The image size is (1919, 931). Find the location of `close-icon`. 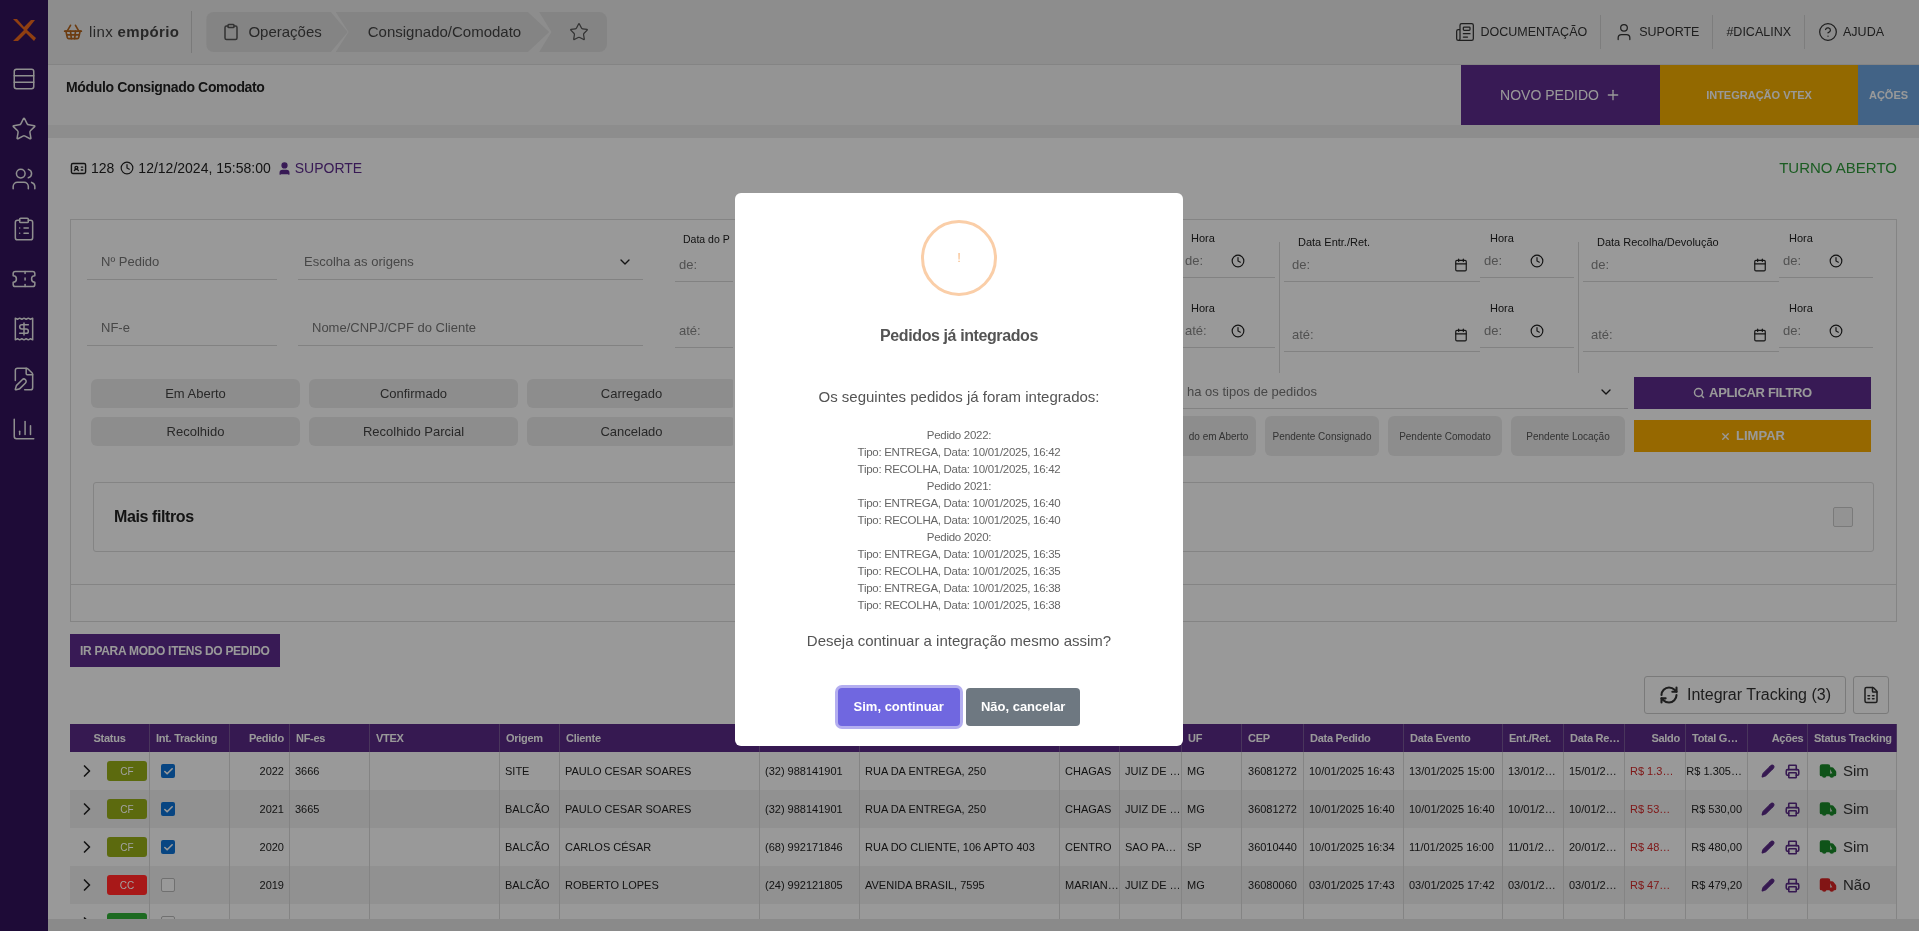

close-icon is located at coordinates (1726, 436).